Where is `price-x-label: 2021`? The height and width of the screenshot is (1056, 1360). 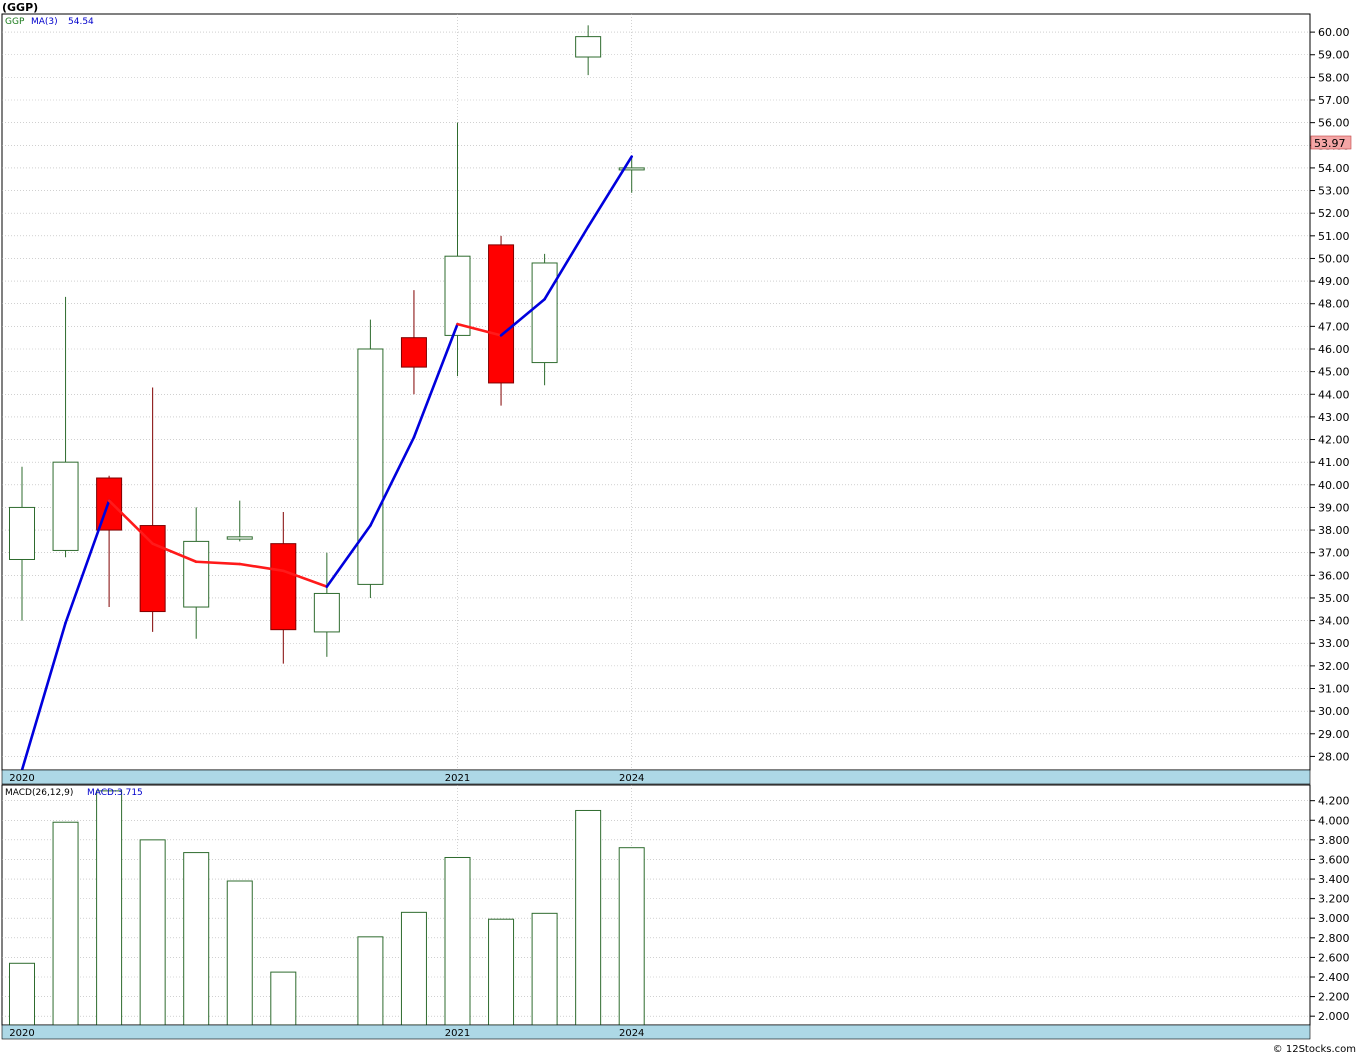 price-x-label: 2021 is located at coordinates (457, 778).